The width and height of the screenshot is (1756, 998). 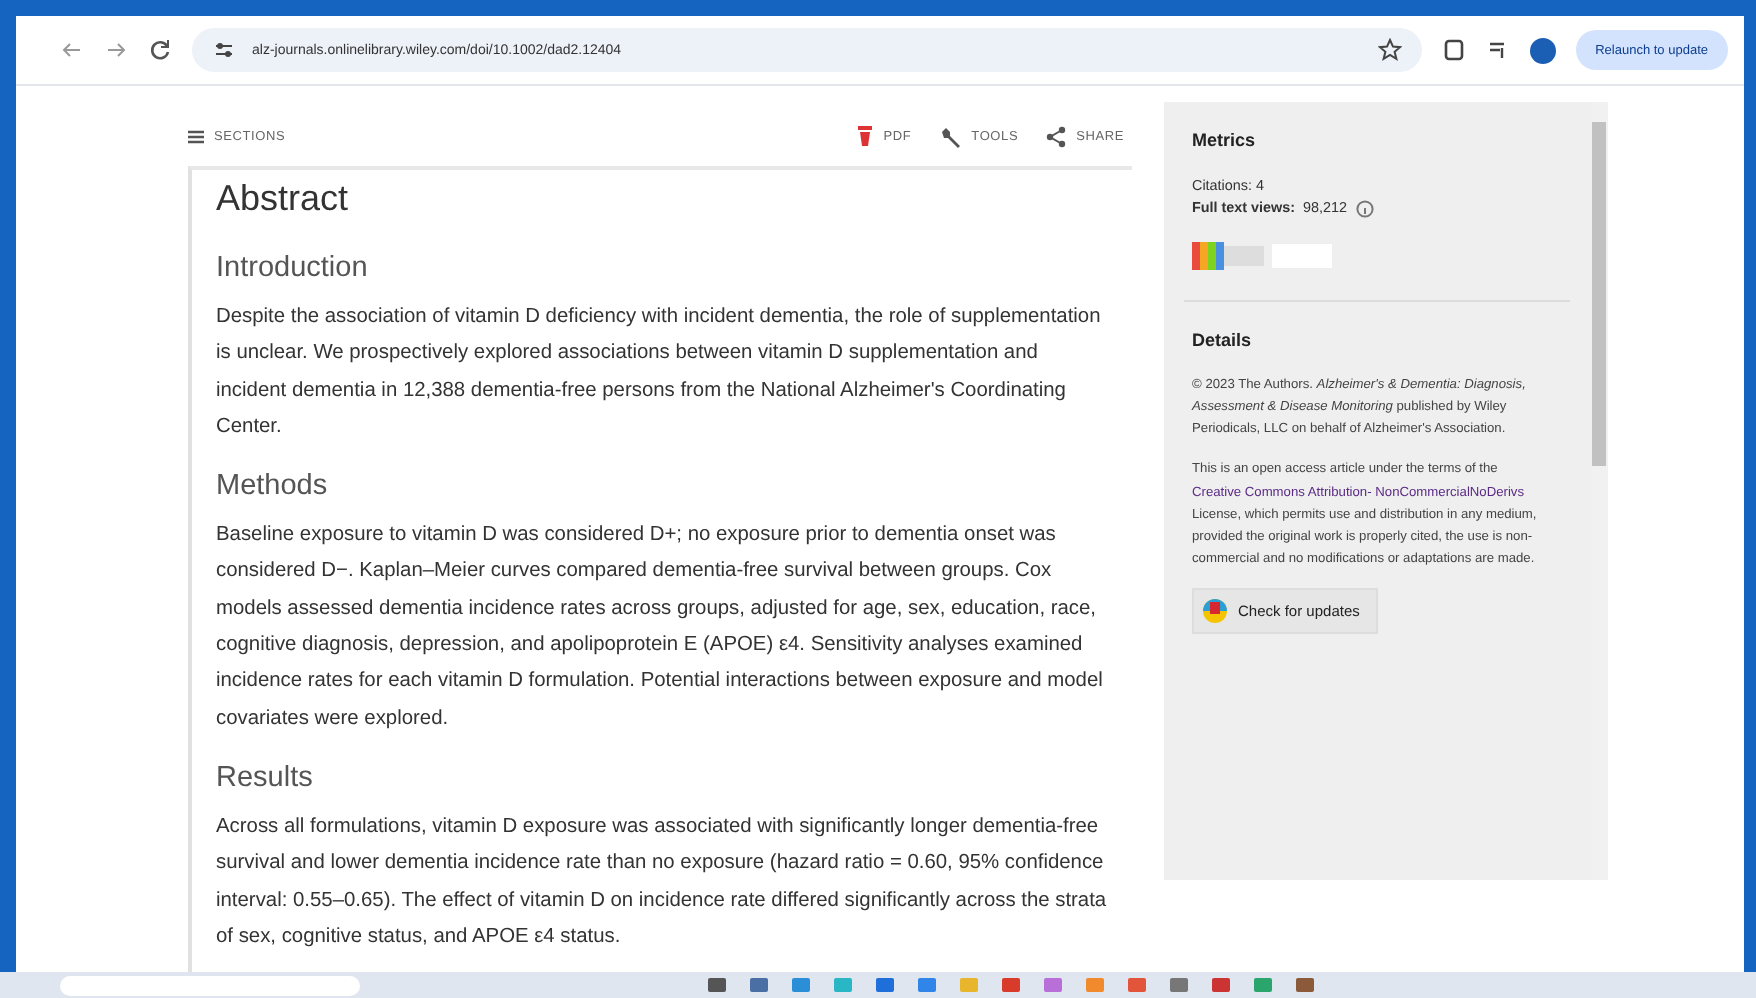 I want to click on forward-icon, so click(x=116, y=50).